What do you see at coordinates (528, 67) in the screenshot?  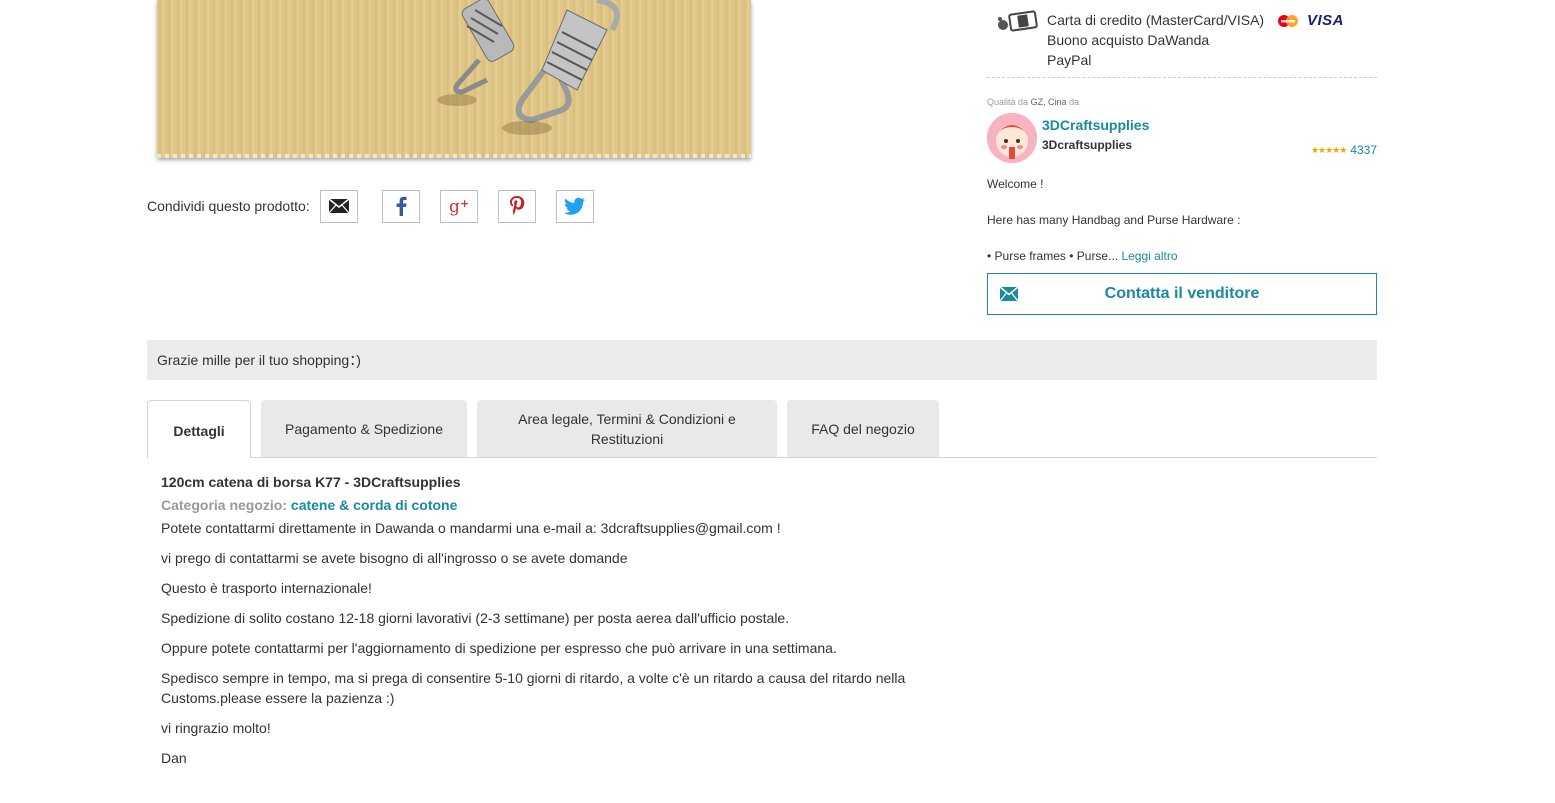 I see `purse-hardware-photo` at bounding box center [528, 67].